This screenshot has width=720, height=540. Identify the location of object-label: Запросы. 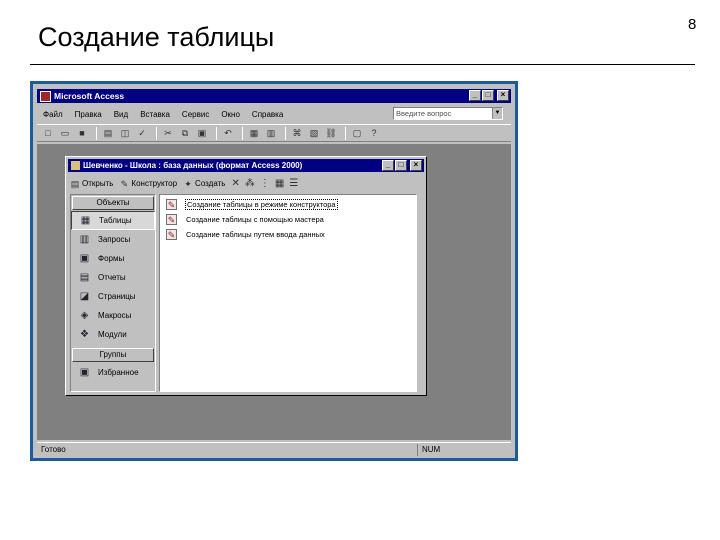
(114, 239).